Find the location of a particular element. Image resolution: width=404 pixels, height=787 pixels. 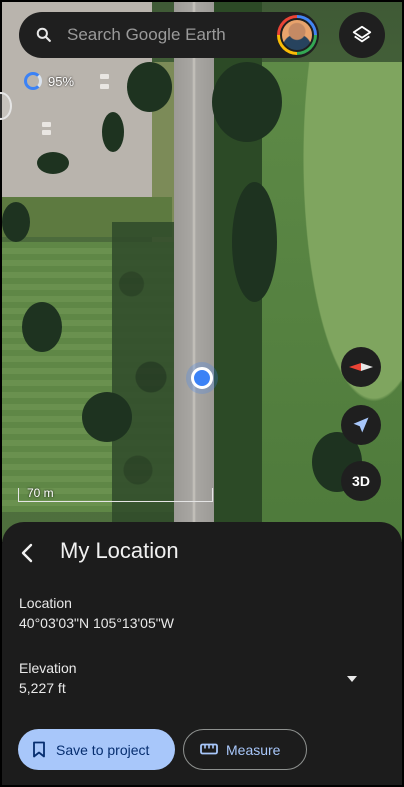

ruler-icon is located at coordinates (209, 749).